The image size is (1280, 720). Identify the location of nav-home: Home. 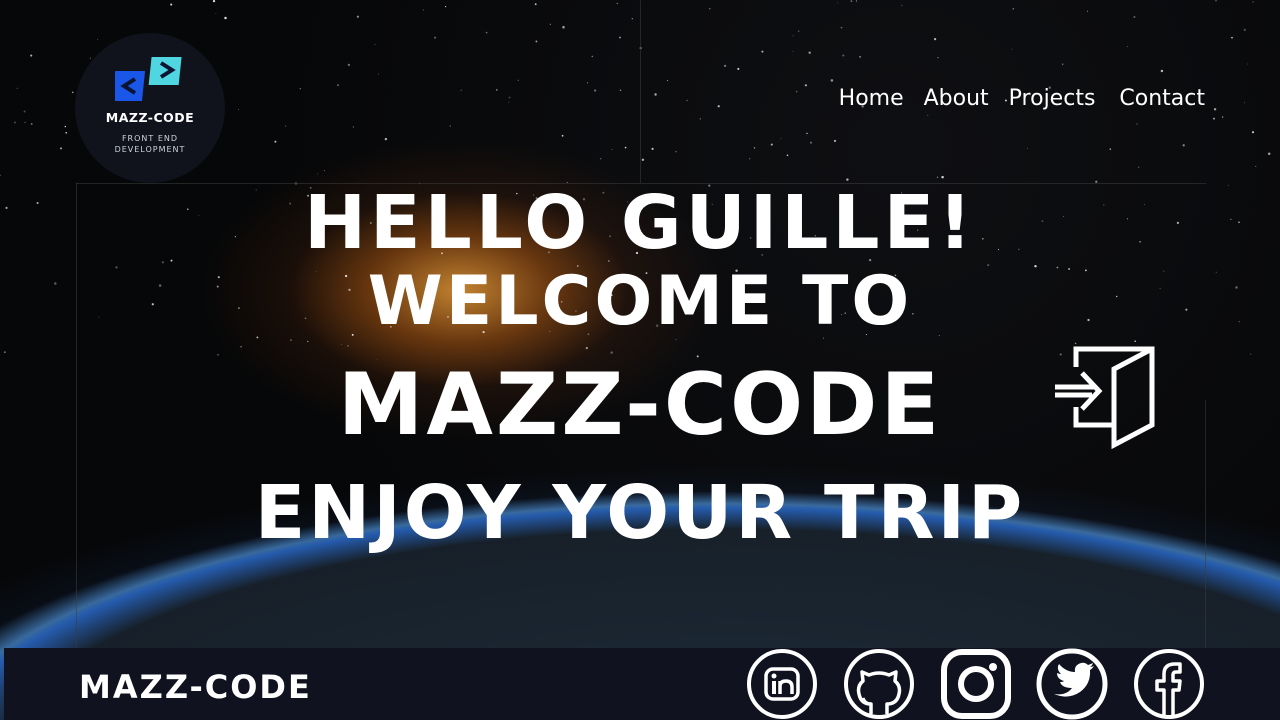
(871, 98).